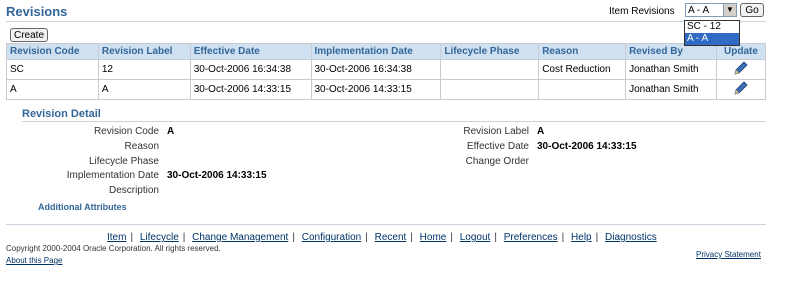  Describe the element at coordinates (123, 161) in the screenshot. I see `label-lifecycle-phase: Lifecycle Phase` at that location.